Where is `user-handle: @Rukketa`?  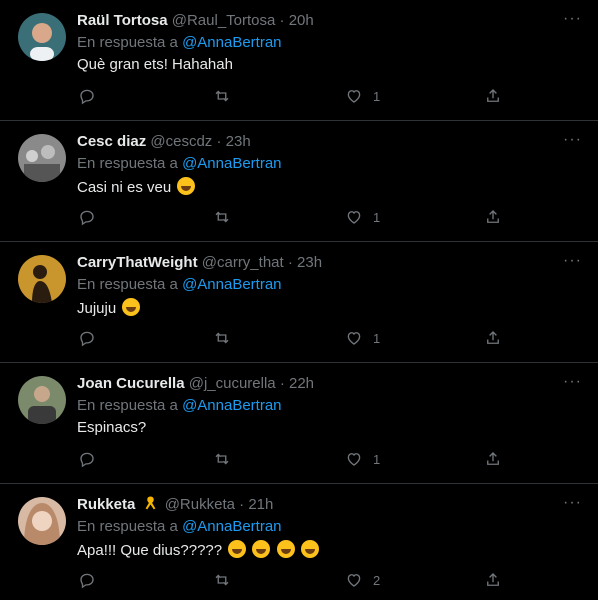 user-handle: @Rukketa is located at coordinates (200, 504).